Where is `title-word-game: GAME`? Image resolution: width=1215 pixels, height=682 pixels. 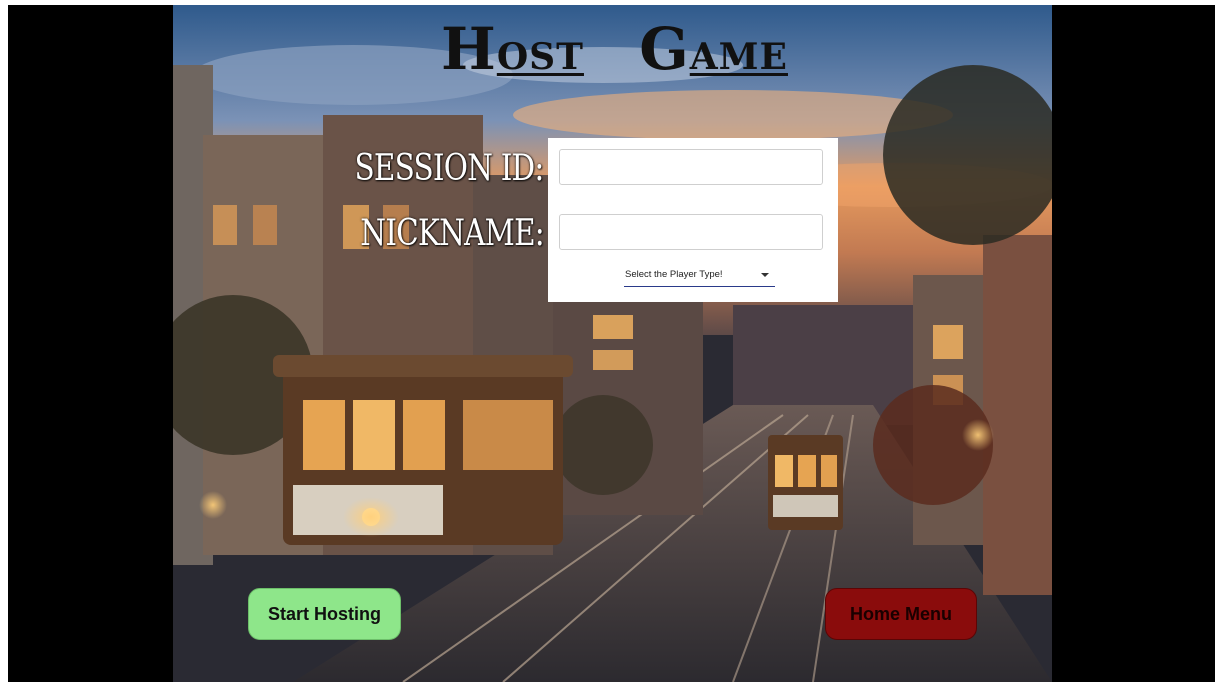 title-word-game: GAME is located at coordinates (713, 49).